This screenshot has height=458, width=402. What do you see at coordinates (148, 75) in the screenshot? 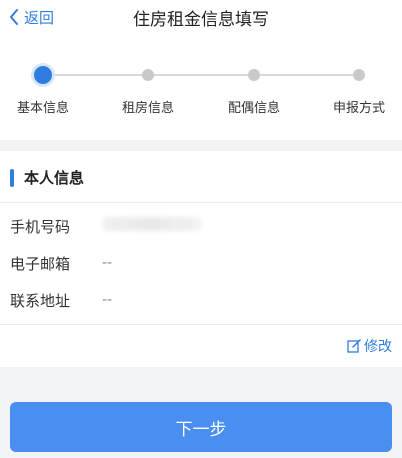
I see `step-dot-rental-info` at bounding box center [148, 75].